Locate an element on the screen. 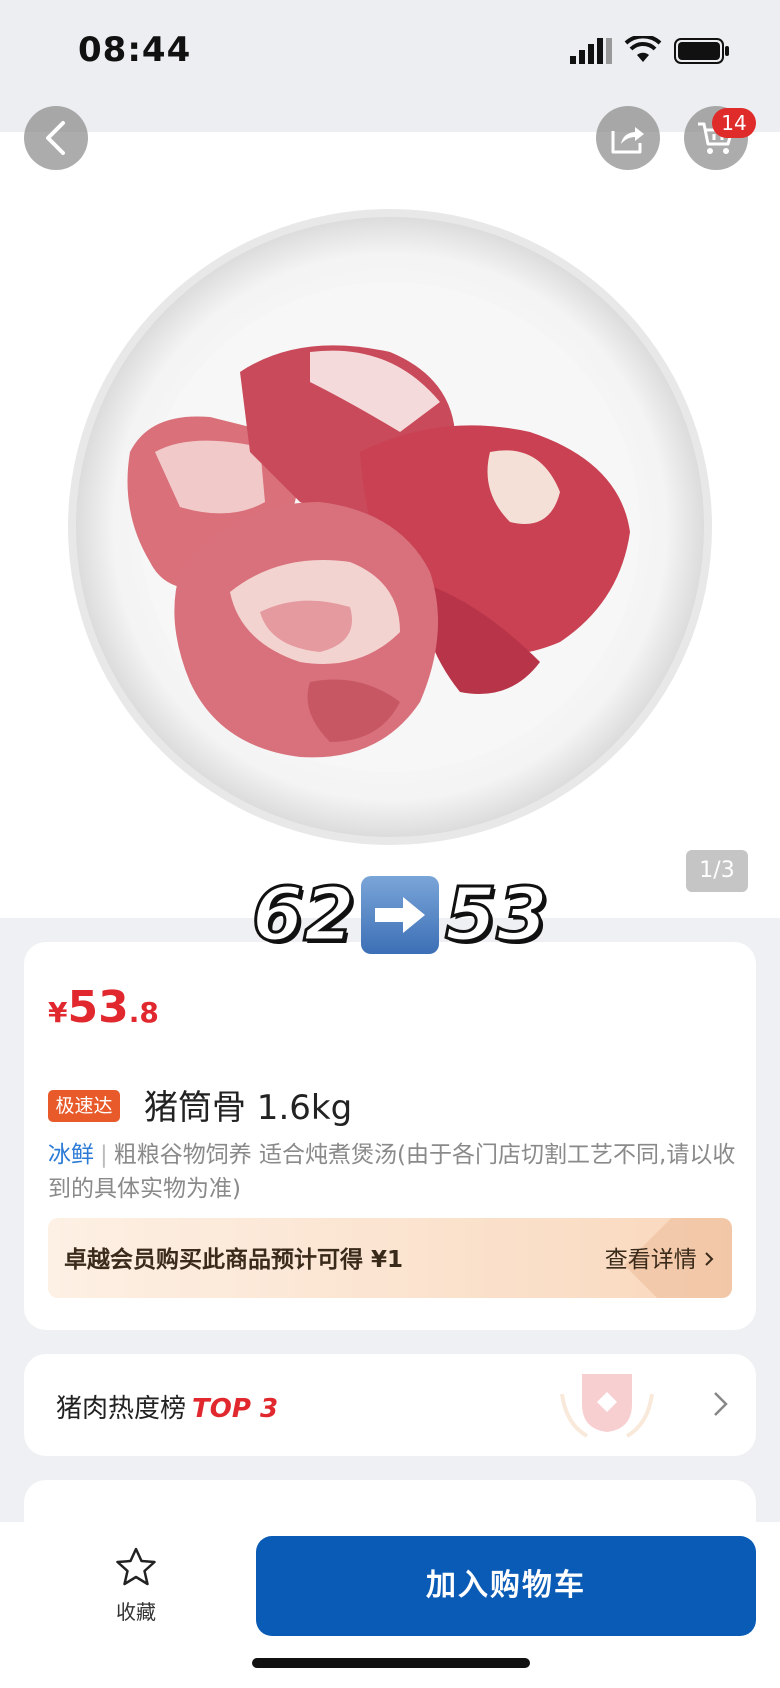  ranking-card: 猪肉热度榜 TOP 3 is located at coordinates (390, 1405).